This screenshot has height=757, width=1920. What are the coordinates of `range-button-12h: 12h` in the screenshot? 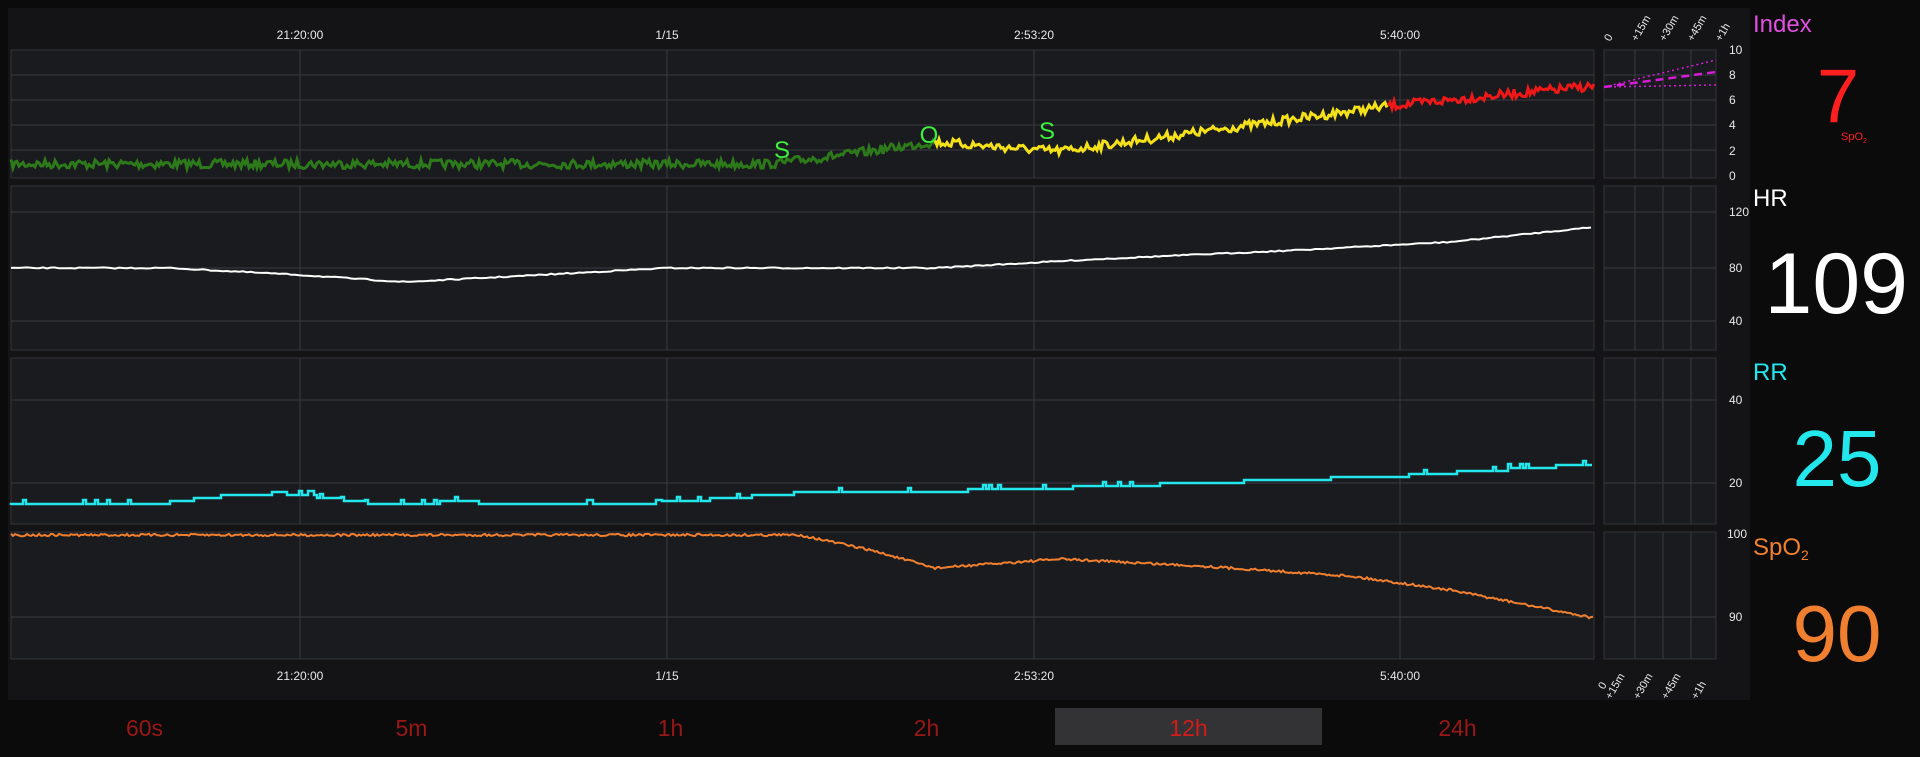 It's located at (1188, 726).